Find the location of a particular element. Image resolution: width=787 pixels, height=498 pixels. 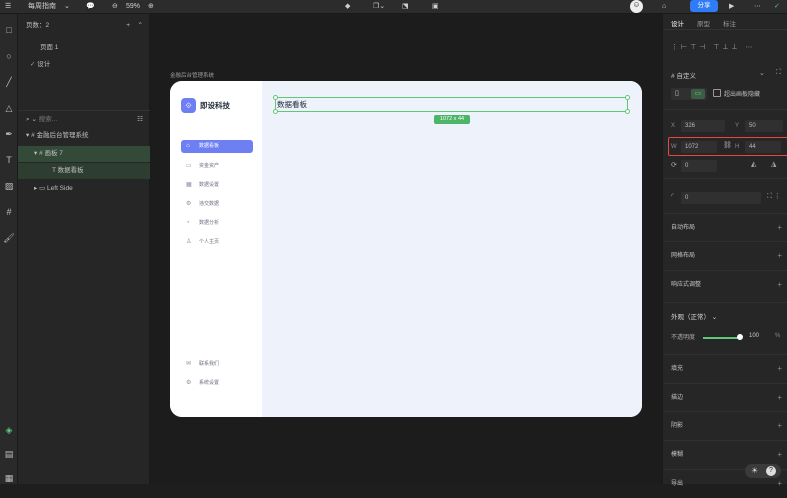

layer-label: 金融后台管理系统 is located at coordinates (62, 135).